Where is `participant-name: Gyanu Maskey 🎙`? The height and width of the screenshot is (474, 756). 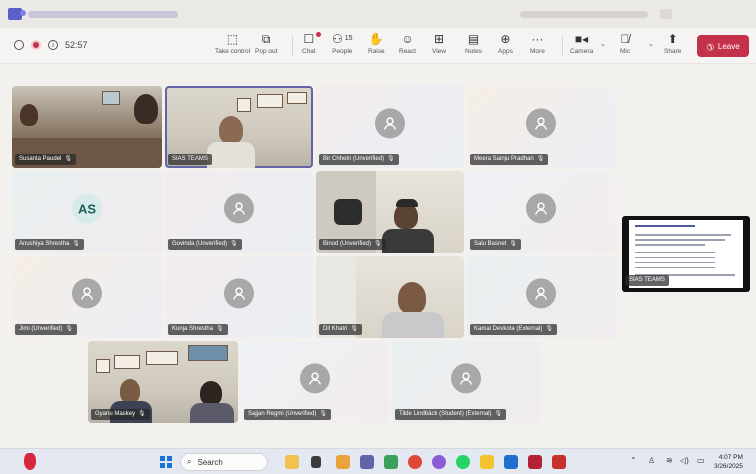
participant-name: Gyanu Maskey 🎙 is located at coordinates (120, 414).